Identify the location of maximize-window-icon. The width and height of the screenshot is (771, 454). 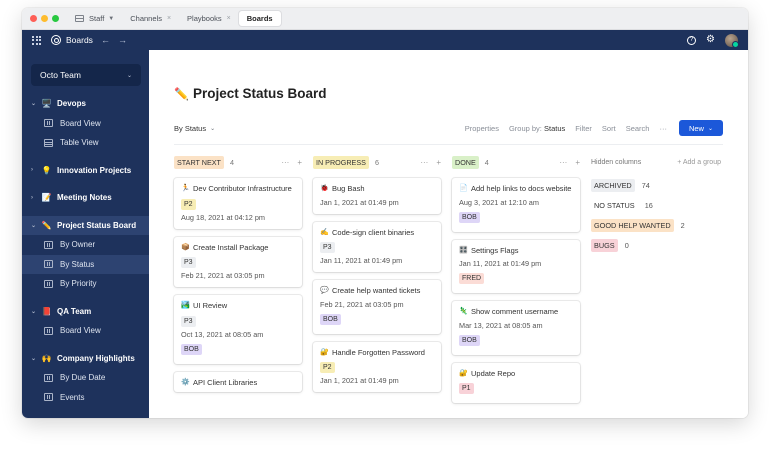
(55, 18).